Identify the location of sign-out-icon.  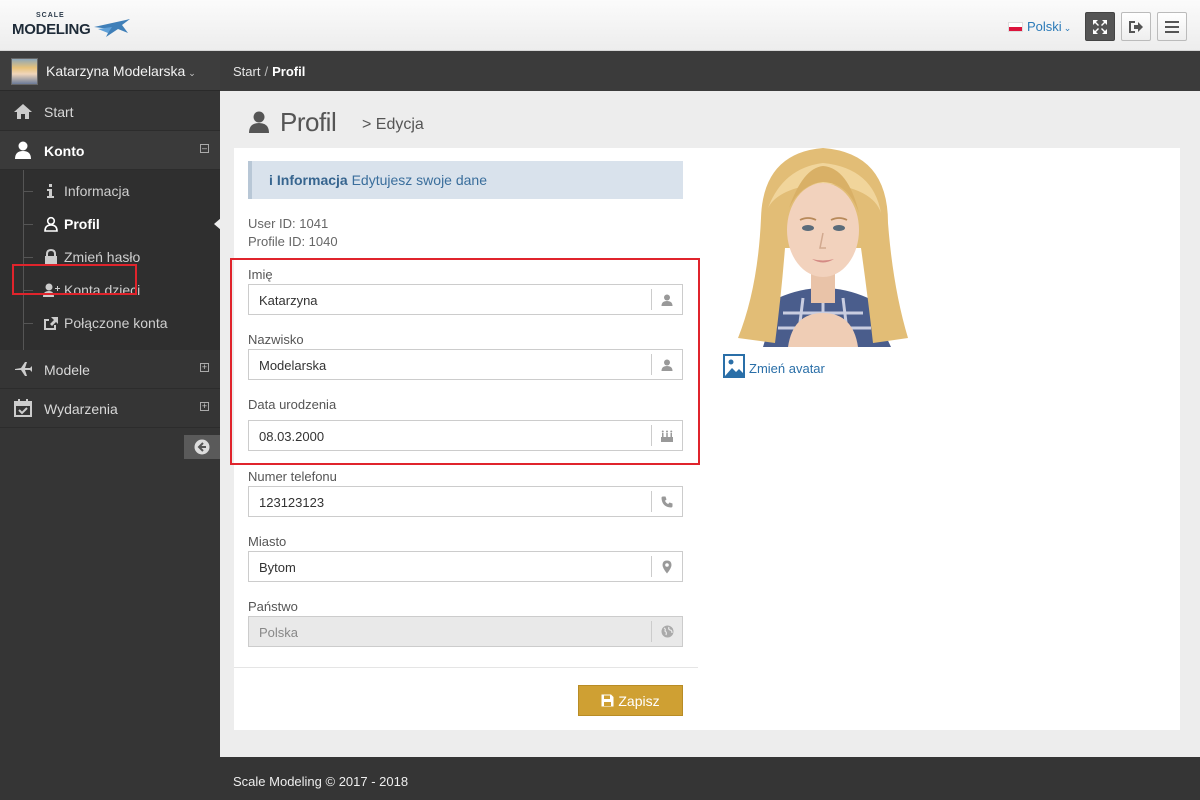
(1136, 26).